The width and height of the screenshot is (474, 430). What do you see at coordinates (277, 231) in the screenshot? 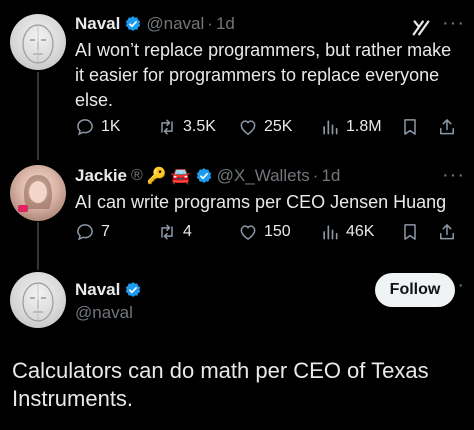
I see `like-count: 150` at bounding box center [277, 231].